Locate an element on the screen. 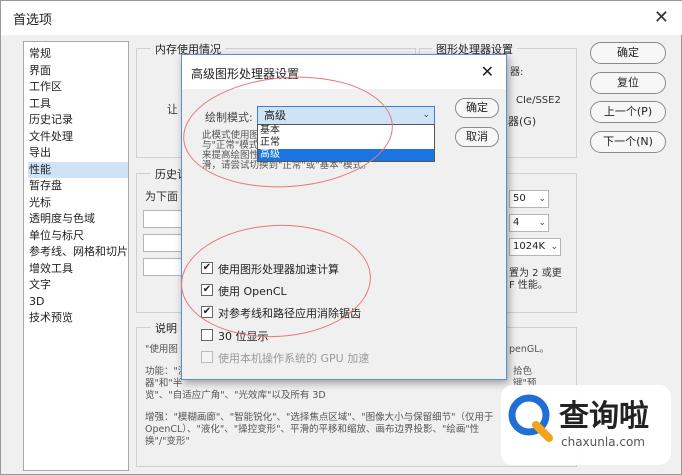 Image resolution: width=682 pixels, height=475 pixels. category-item: 单位与标尺 is located at coordinates (78, 236).